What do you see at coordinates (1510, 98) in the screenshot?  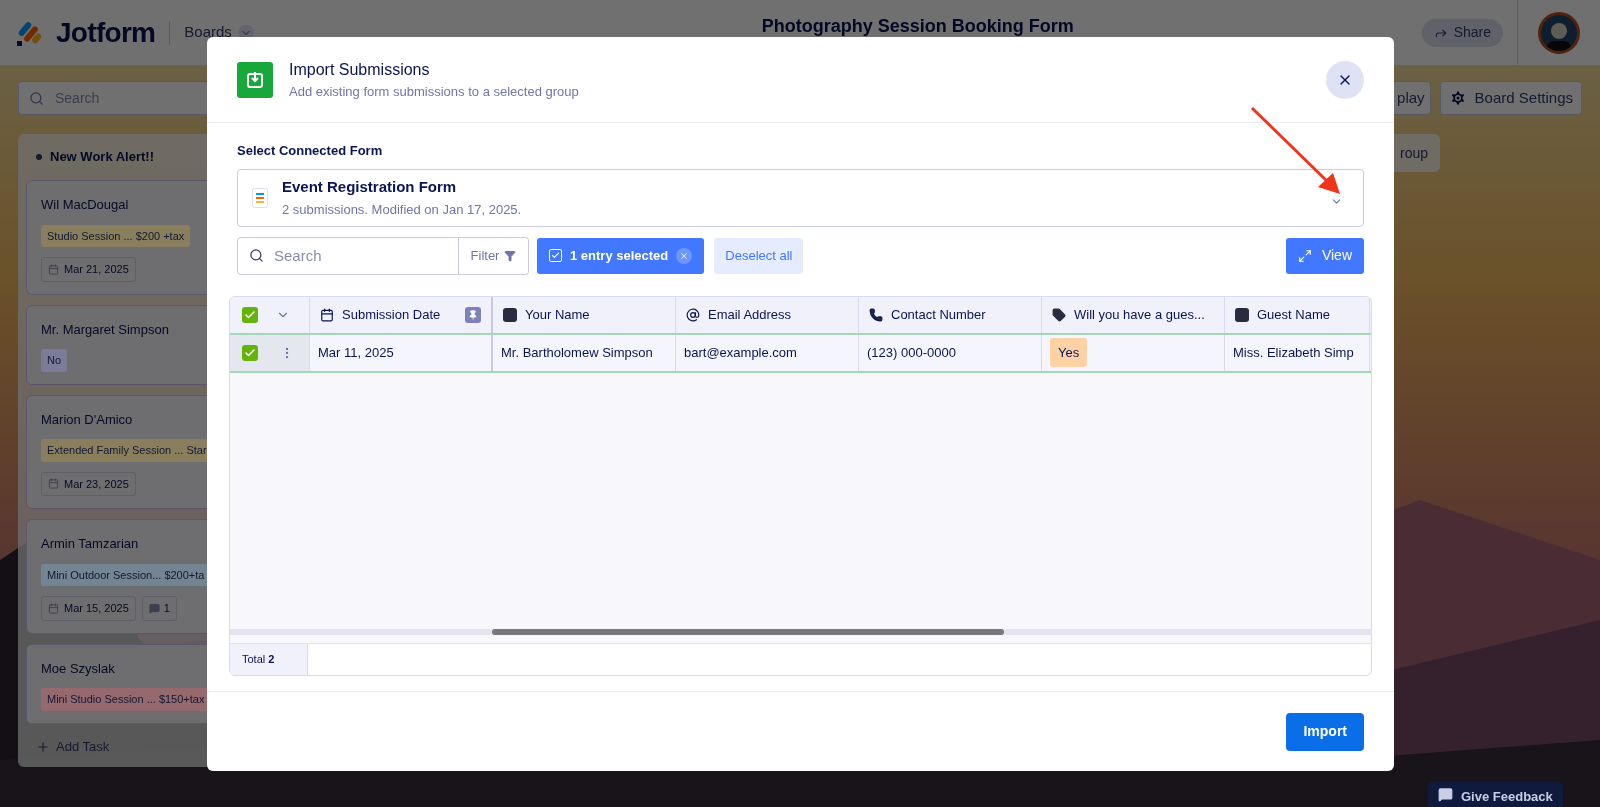 I see `toolbar-button: Board Settings` at bounding box center [1510, 98].